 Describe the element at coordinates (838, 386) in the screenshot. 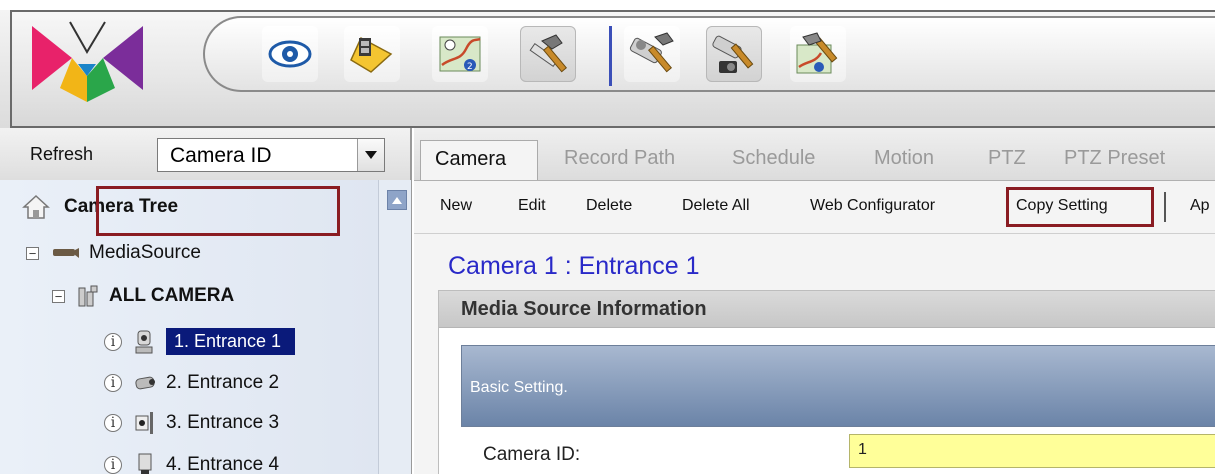

I see `basic-setting-banner: Basic Setting.` at that location.